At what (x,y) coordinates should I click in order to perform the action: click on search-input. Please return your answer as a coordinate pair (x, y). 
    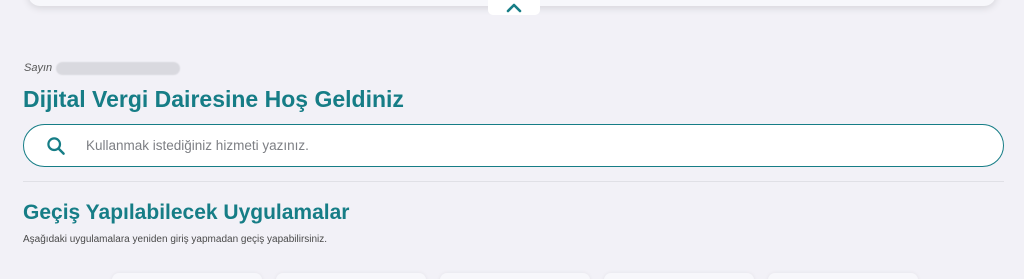
    Looking at the image, I should click on (544, 145).